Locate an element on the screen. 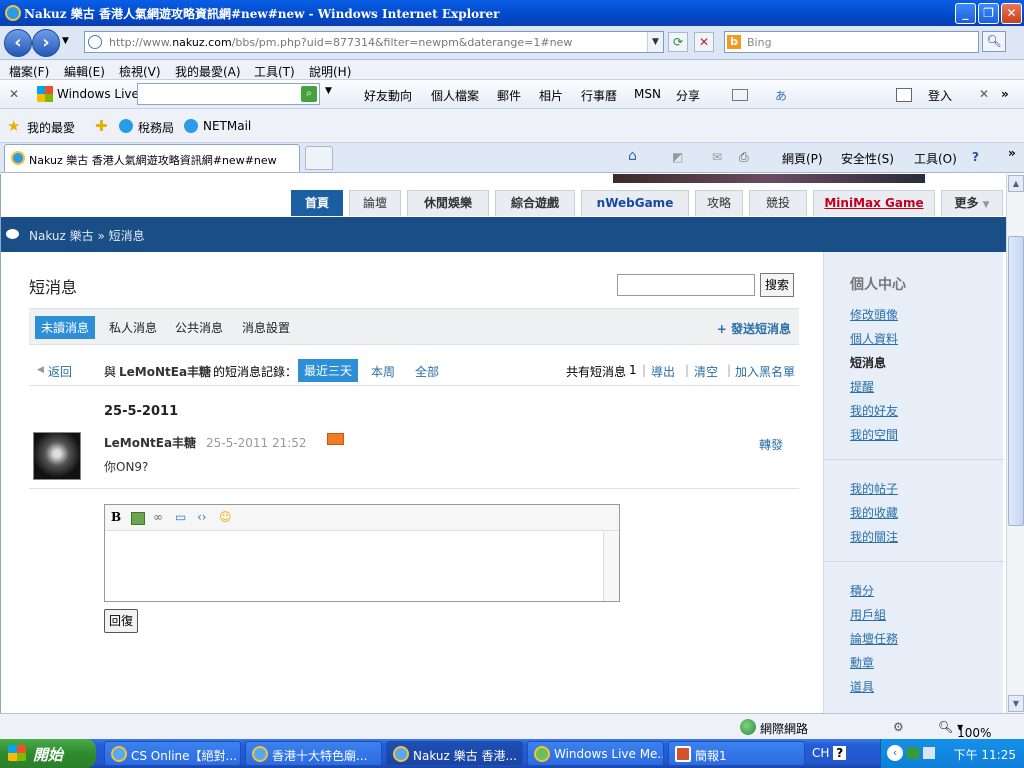 Image resolution: width=1024 pixels, height=768 pixels. help-icon: ? is located at coordinates (975, 157).